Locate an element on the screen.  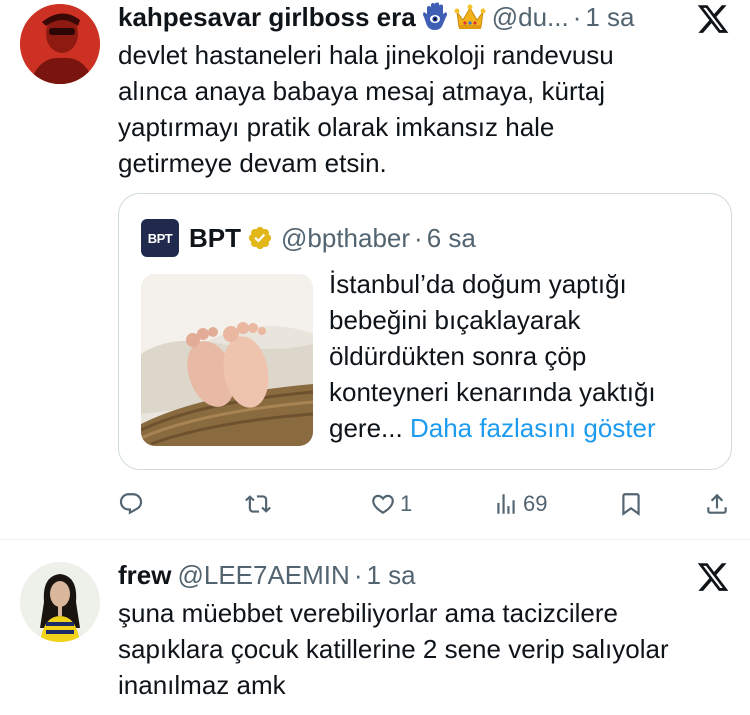
quoted-text-line: bebeğini bıçaklayarak is located at coordinates (455, 320).